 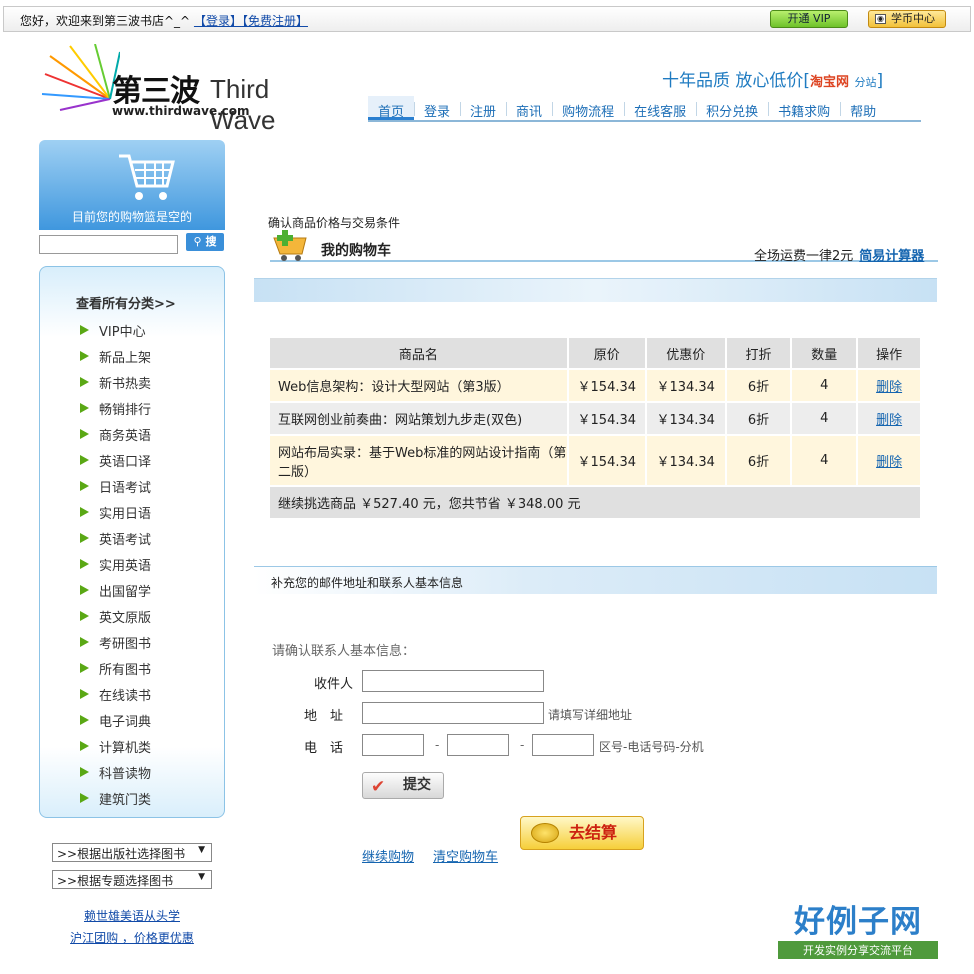 I want to click on action-cell: 删除, so click(x=889, y=460).